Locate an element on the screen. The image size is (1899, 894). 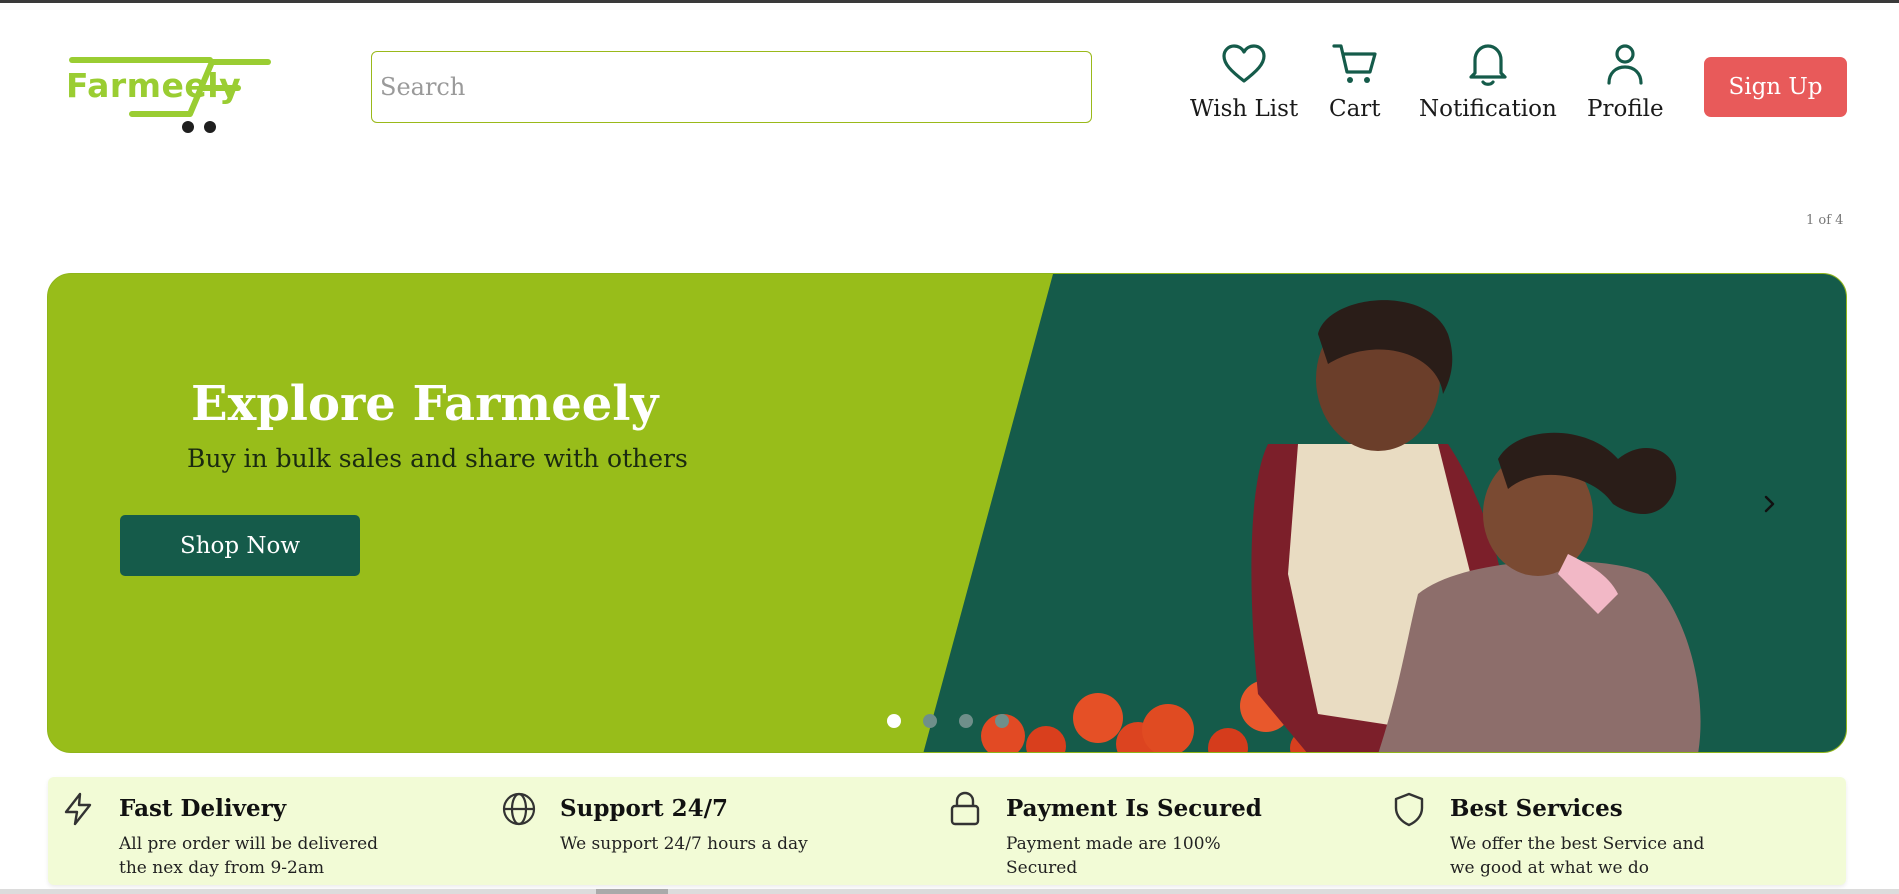
bell-icon is located at coordinates (1488, 64).